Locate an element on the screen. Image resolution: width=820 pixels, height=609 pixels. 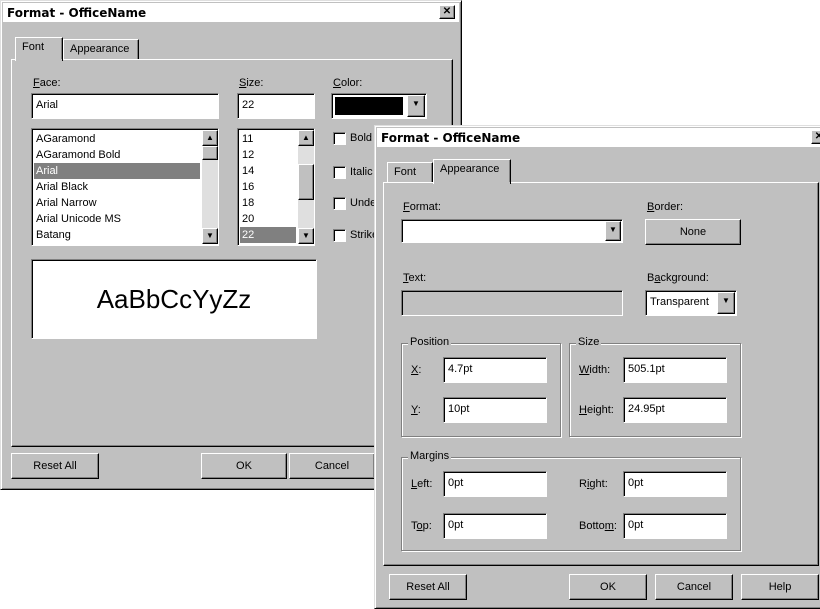
list-item: 16 is located at coordinates (268, 187).